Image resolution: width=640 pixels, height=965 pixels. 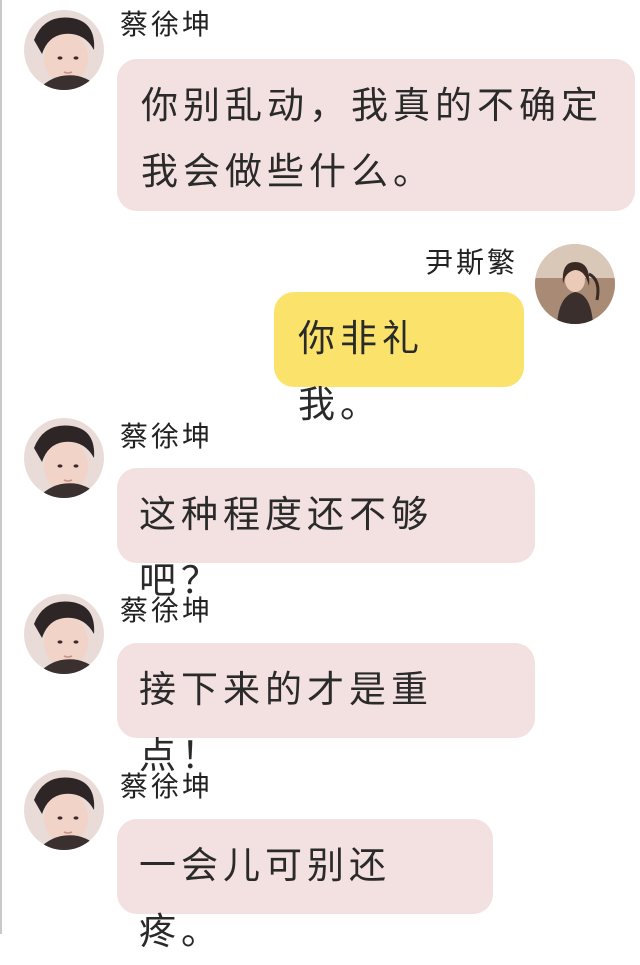 I want to click on sender-name: 尹斯繁, so click(x=472, y=262).